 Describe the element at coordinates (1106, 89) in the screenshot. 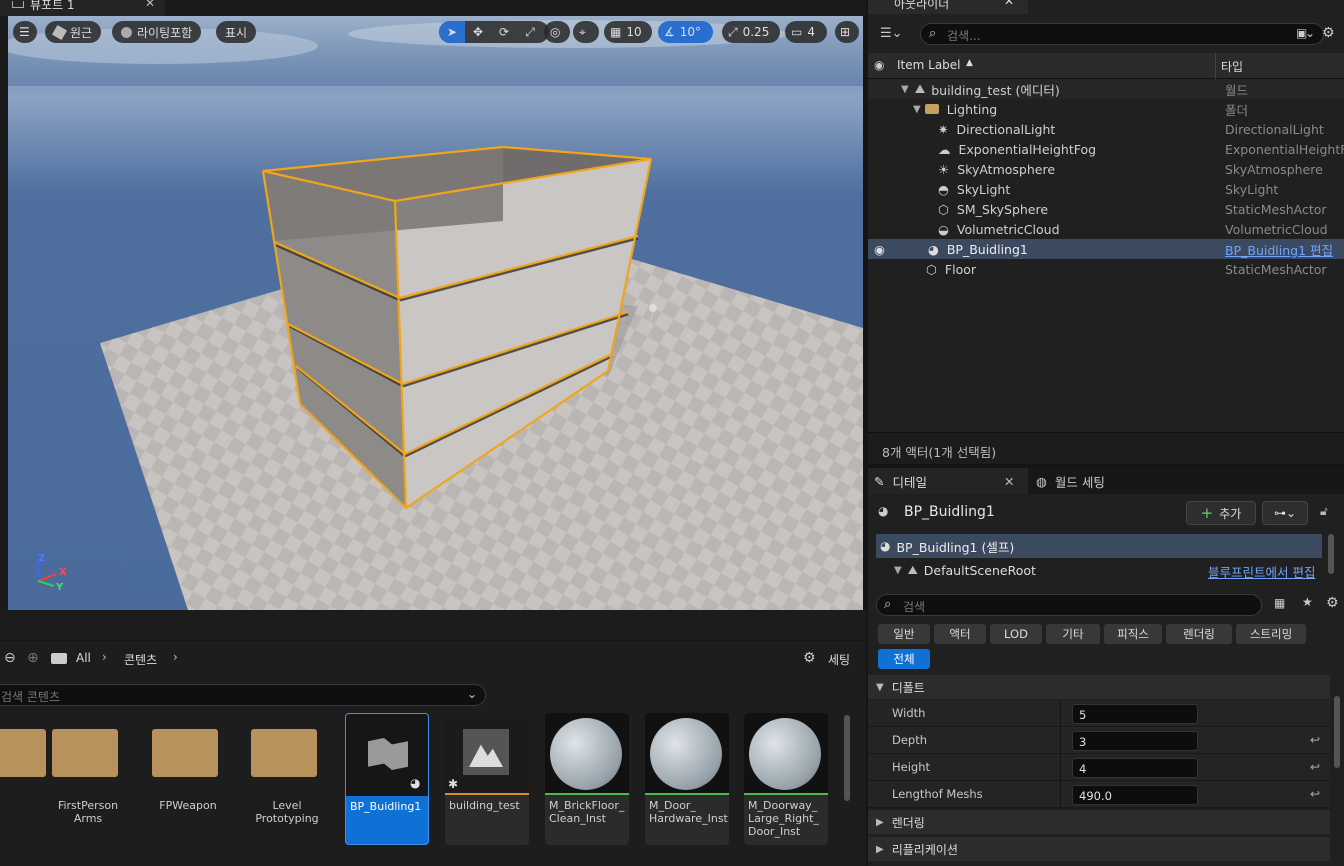

I see `outliner-row-world: ▼ ⛰ building_test (에디터) 월드` at that location.